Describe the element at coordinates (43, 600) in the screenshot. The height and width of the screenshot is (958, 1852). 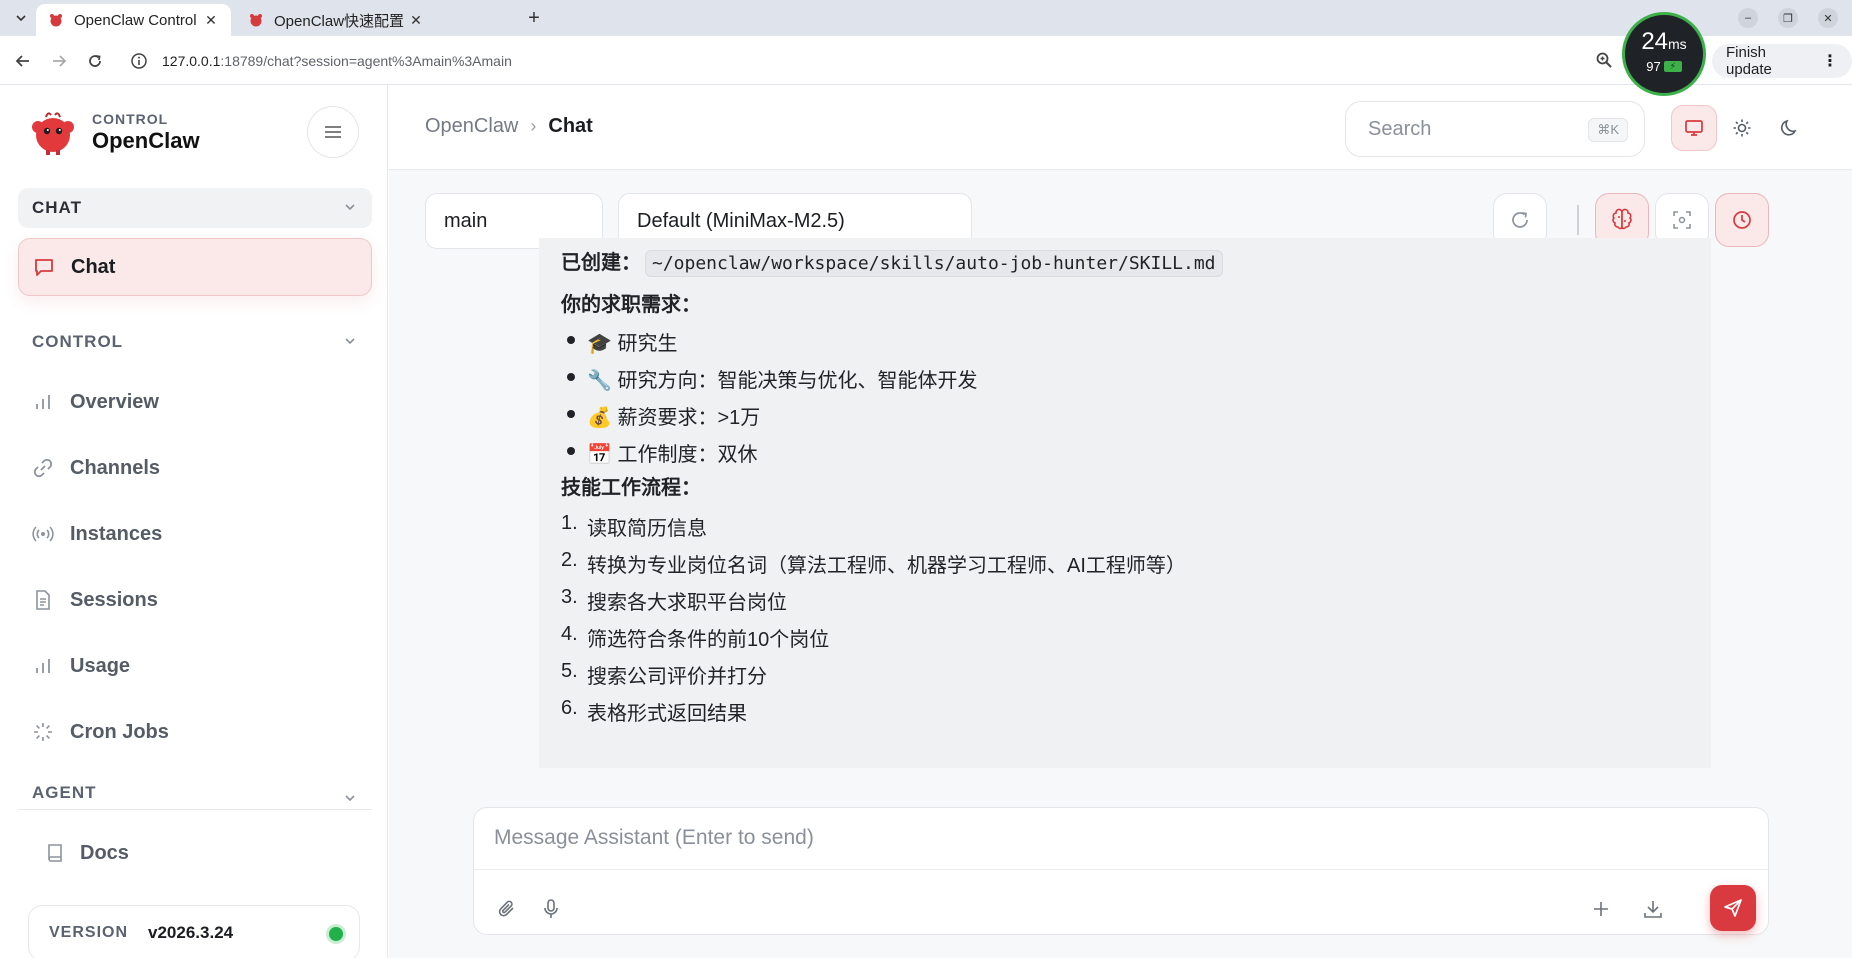
I see `document-icon` at that location.